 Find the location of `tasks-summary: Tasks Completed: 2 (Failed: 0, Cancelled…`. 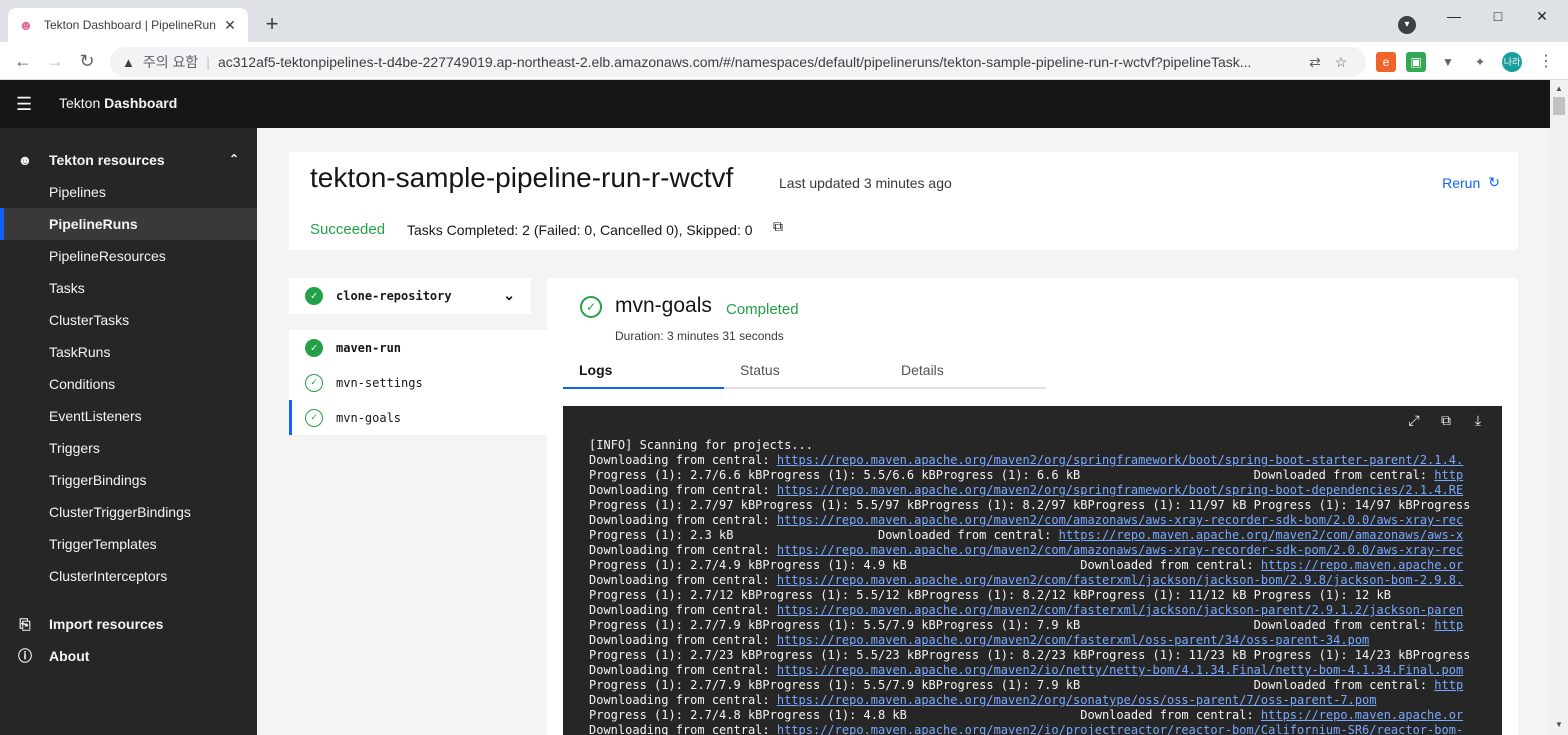

tasks-summary: Tasks Completed: 2 (Failed: 0, Cancelled… is located at coordinates (580, 230).